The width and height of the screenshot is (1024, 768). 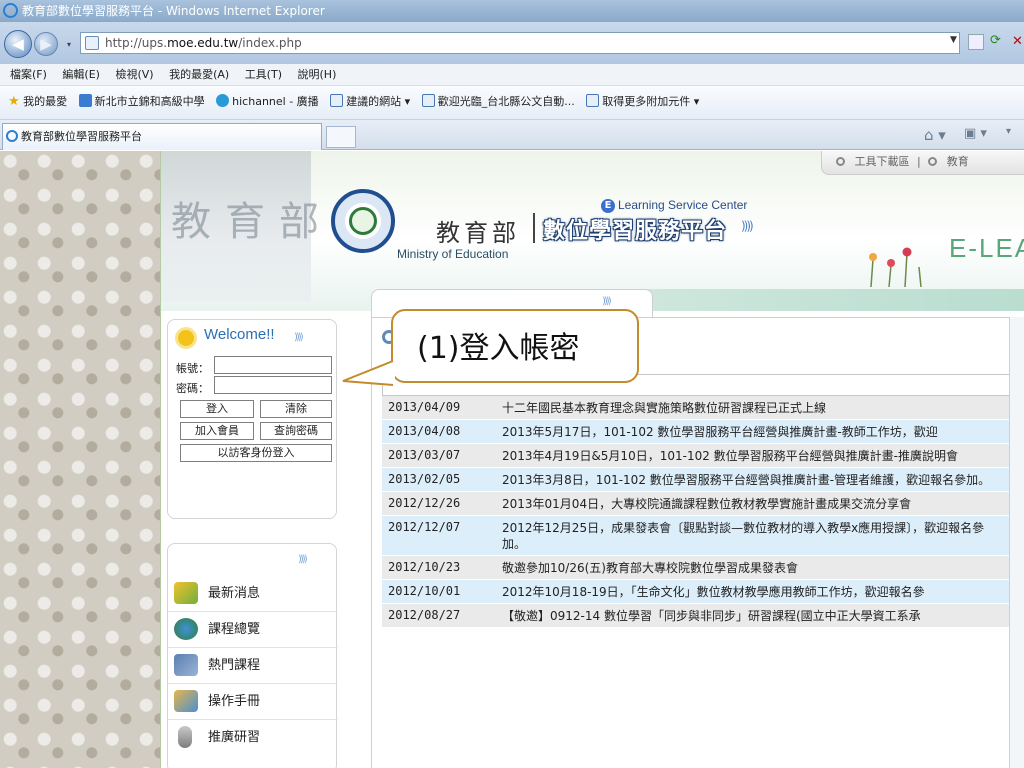 I want to click on moe-seal-logo, so click(x=363, y=221).